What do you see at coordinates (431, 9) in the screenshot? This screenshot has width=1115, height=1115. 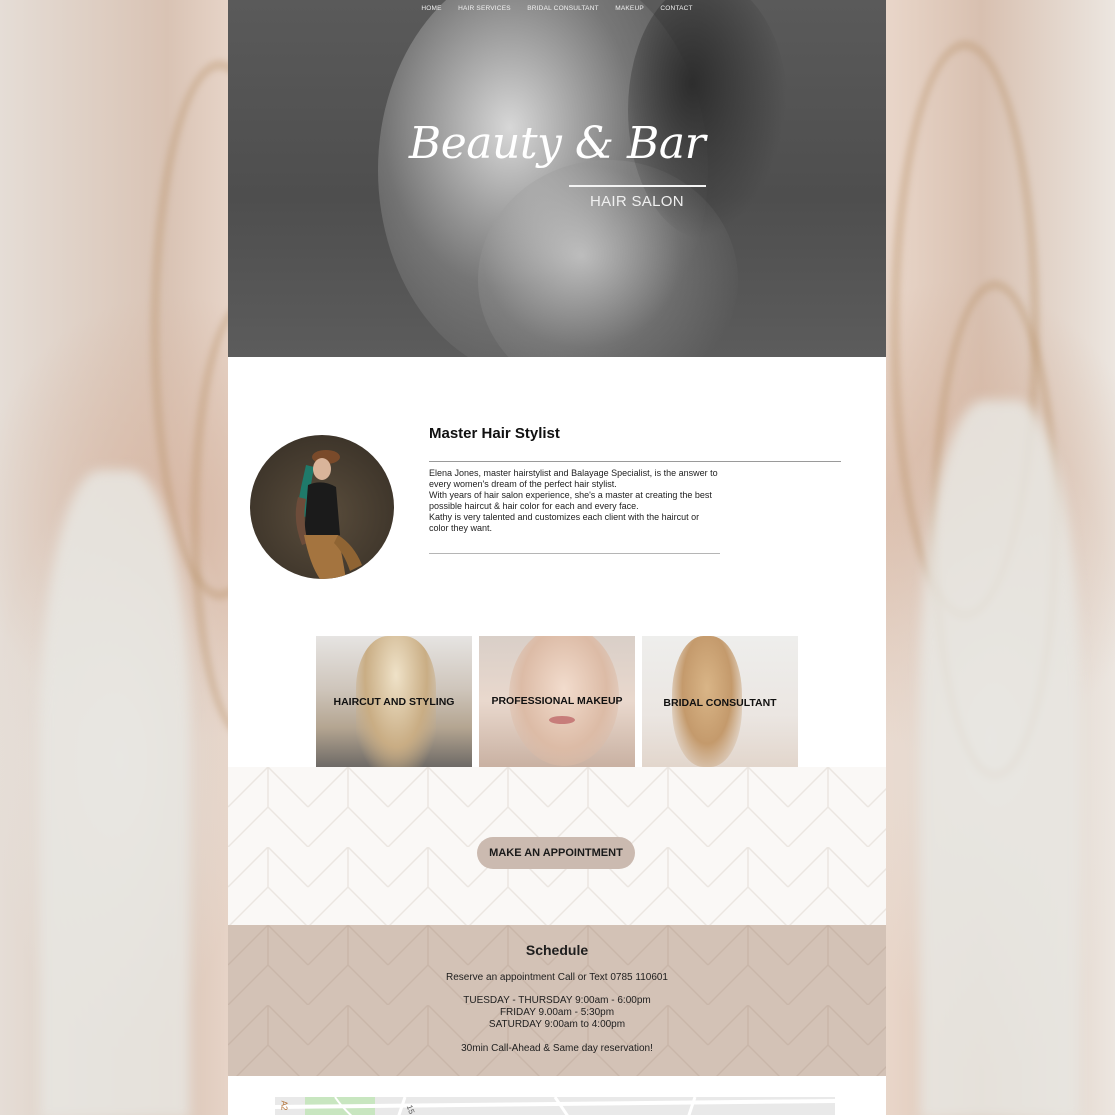 I see `nav-home: HOME` at bounding box center [431, 9].